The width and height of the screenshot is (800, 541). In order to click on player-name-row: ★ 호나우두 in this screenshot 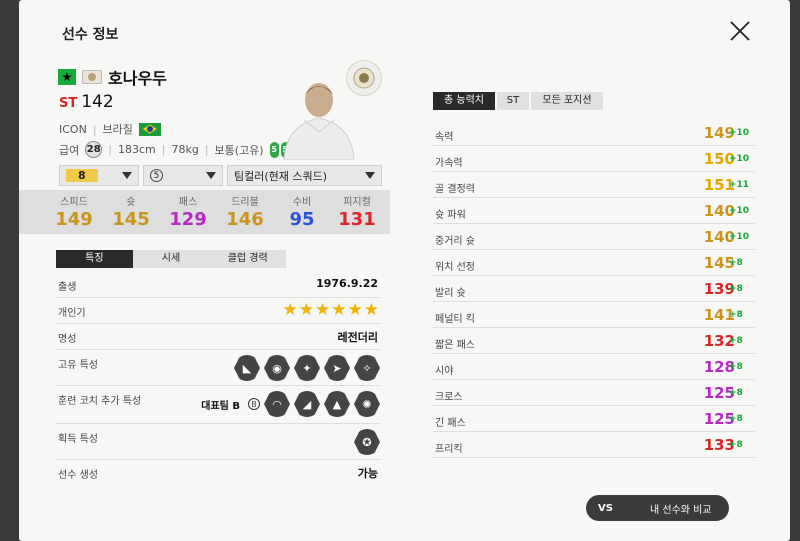, I will do `click(112, 77)`.